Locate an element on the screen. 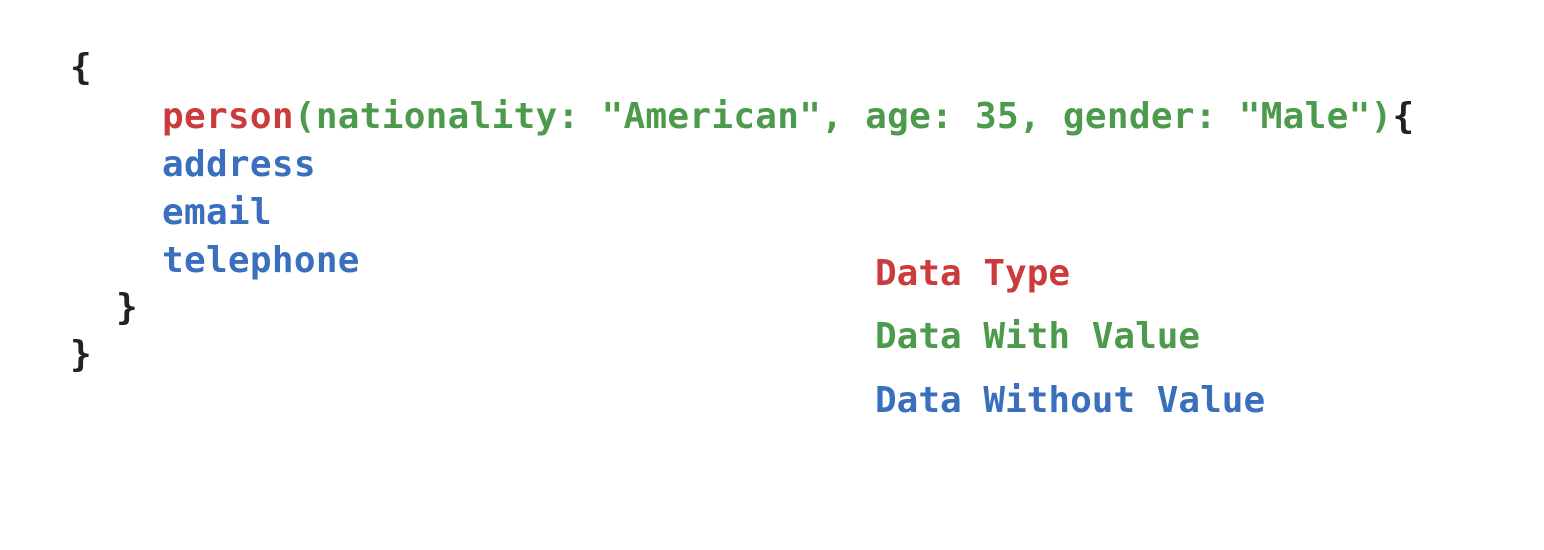  outer-open-brace: { is located at coordinates (81, 67).